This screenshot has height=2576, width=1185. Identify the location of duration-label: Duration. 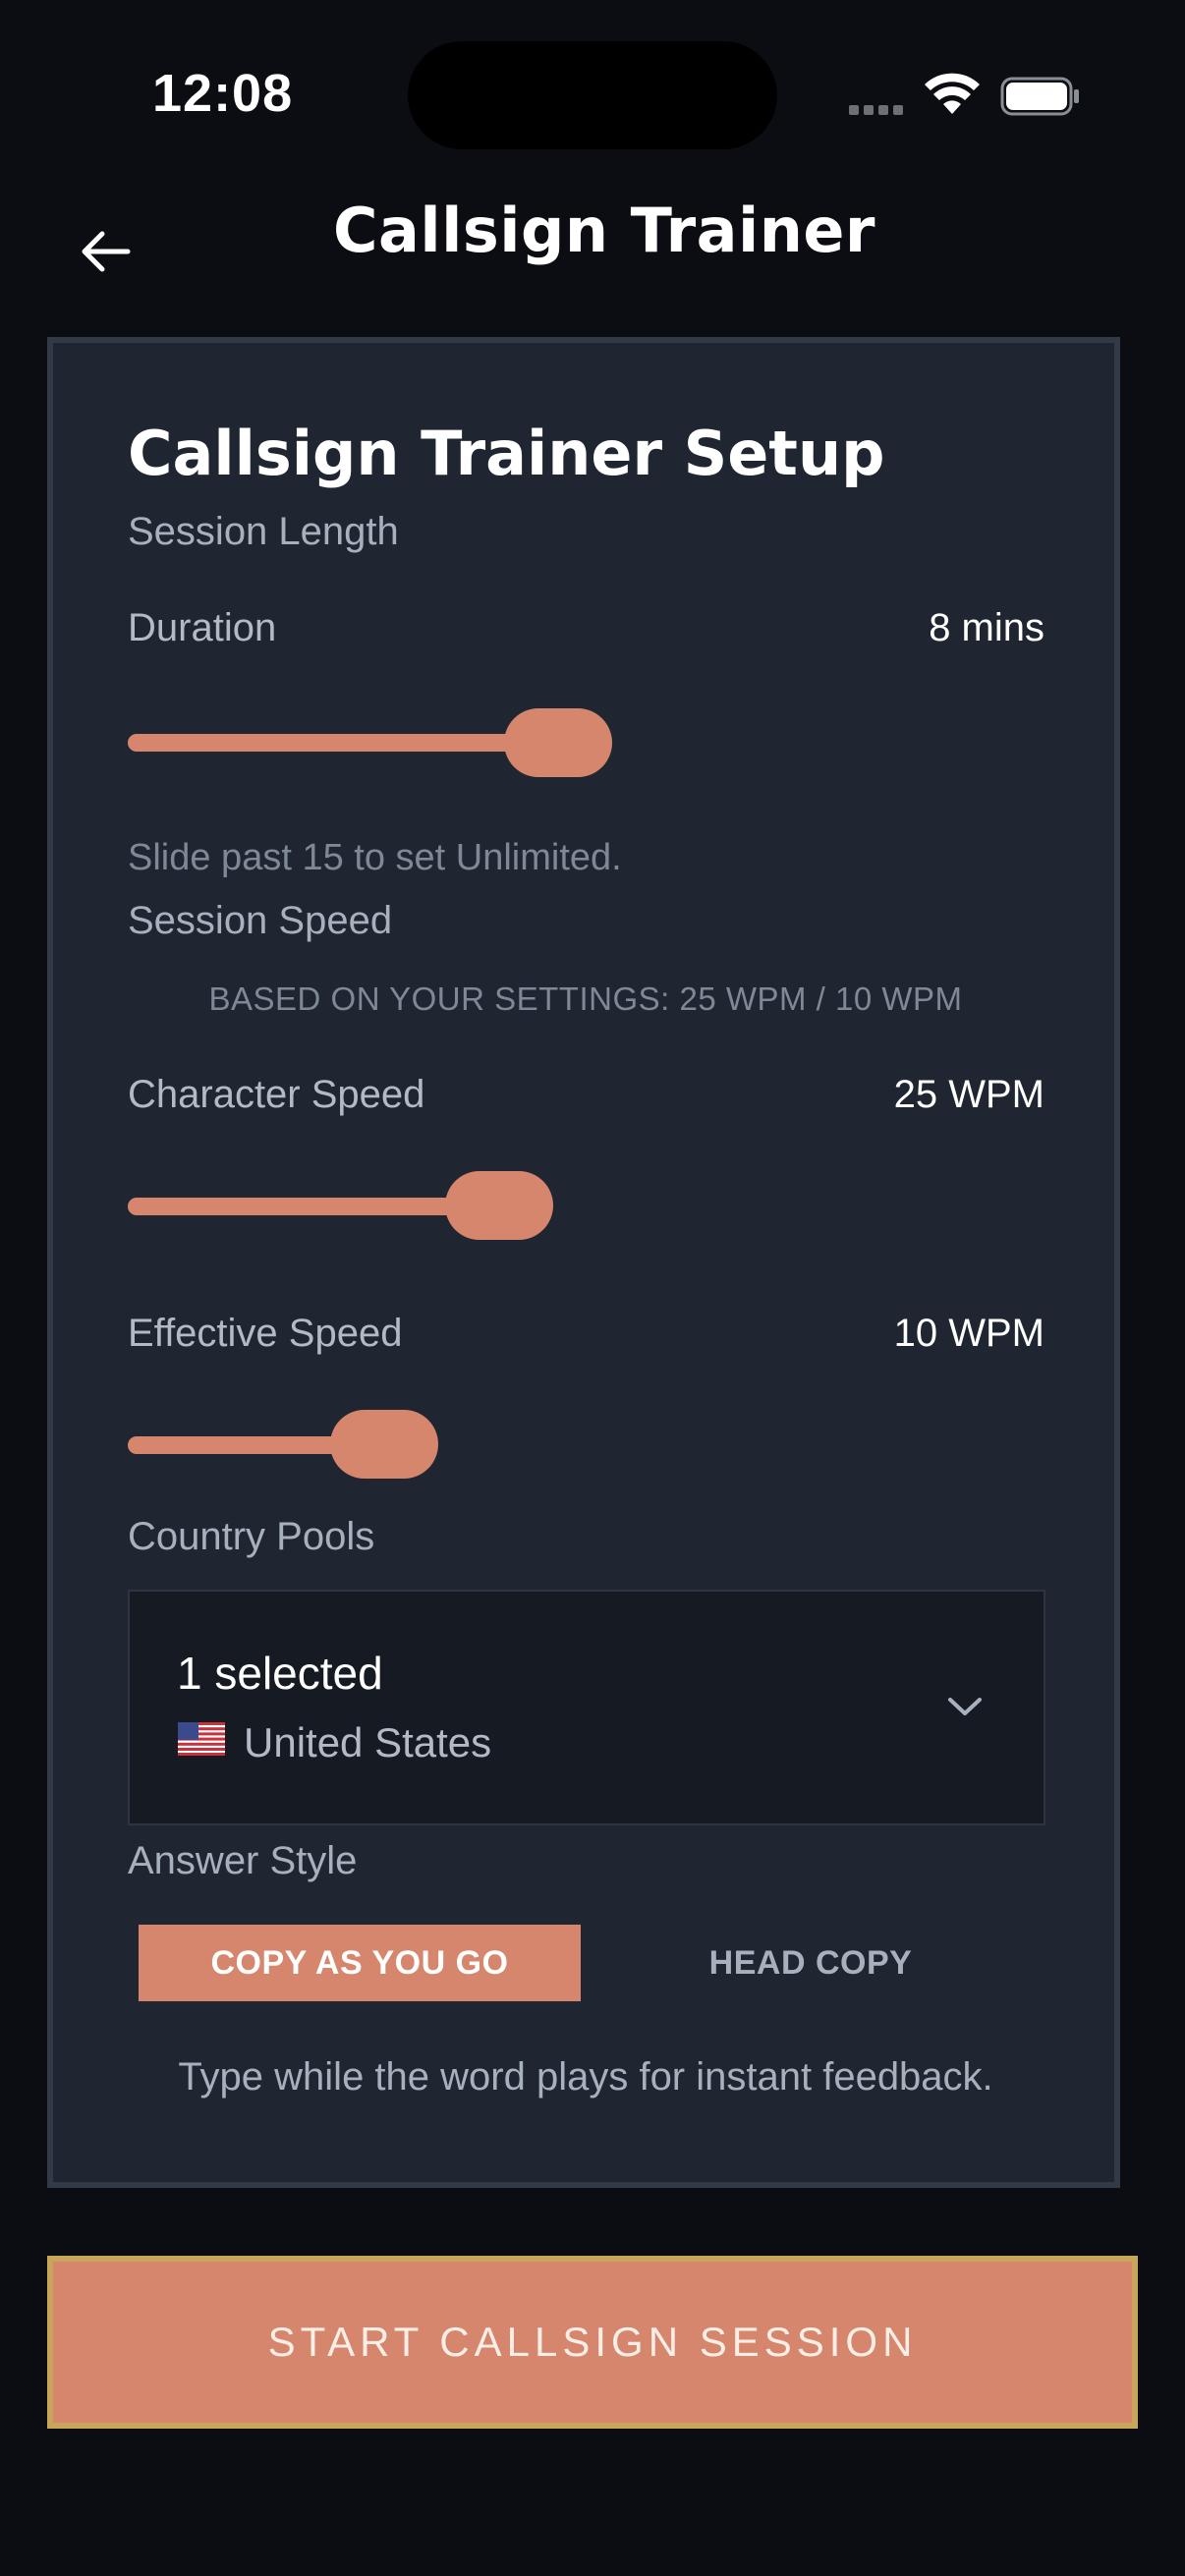
(202, 627).